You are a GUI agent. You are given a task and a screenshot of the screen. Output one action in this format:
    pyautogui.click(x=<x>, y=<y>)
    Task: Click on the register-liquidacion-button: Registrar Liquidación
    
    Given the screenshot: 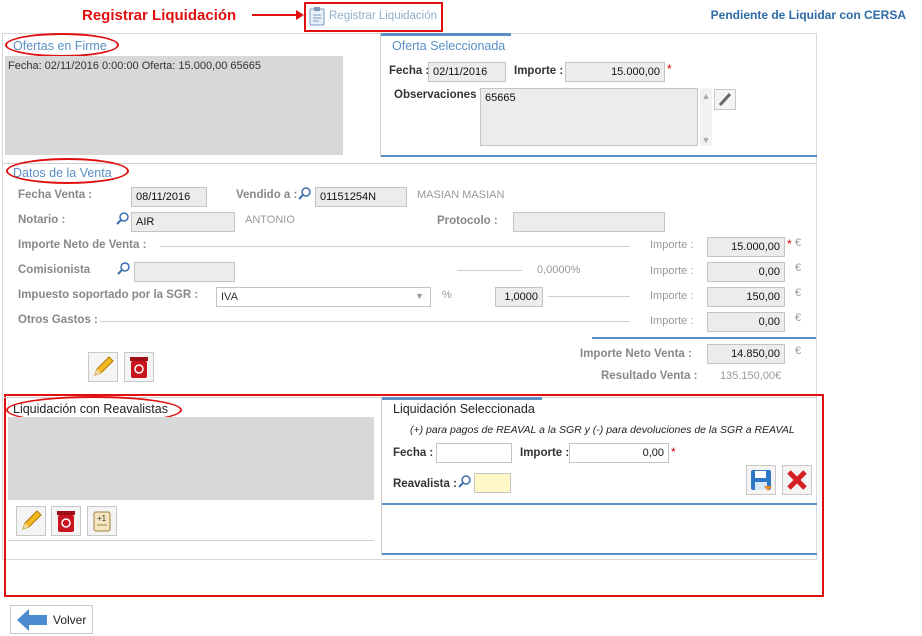 What is the action you would take?
    pyautogui.click(x=373, y=16)
    